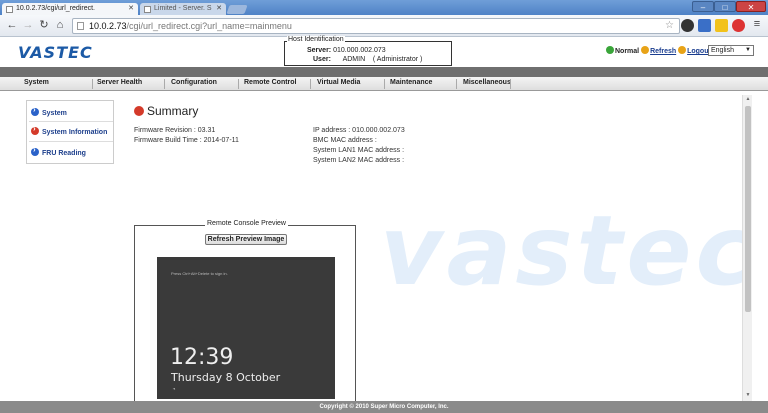 The height and width of the screenshot is (413, 768). I want to click on chevron-down-icon: ▼, so click(748, 50).